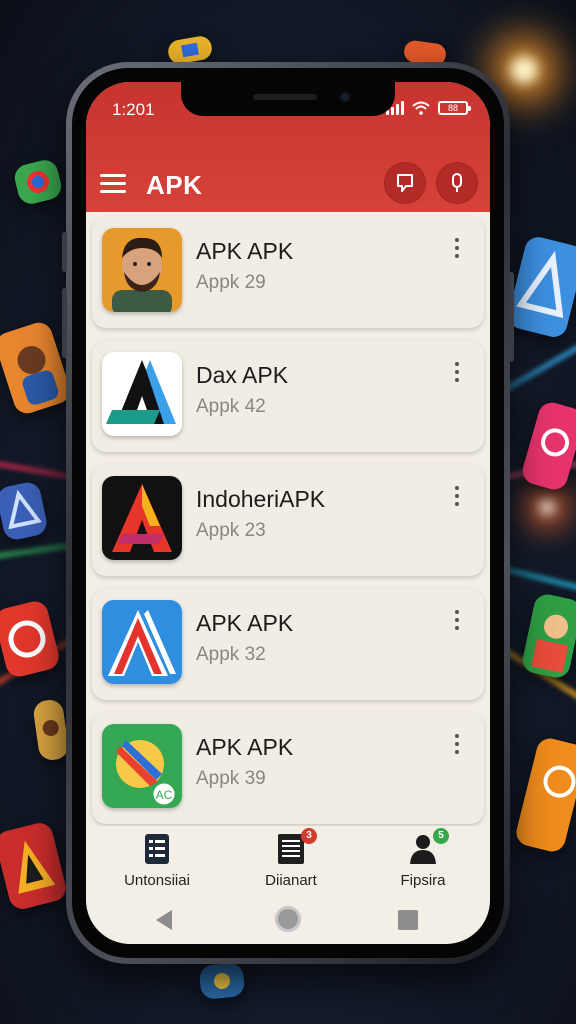 The height and width of the screenshot is (1024, 576). What do you see at coordinates (345, 97) in the screenshot?
I see `front-camera` at bounding box center [345, 97].